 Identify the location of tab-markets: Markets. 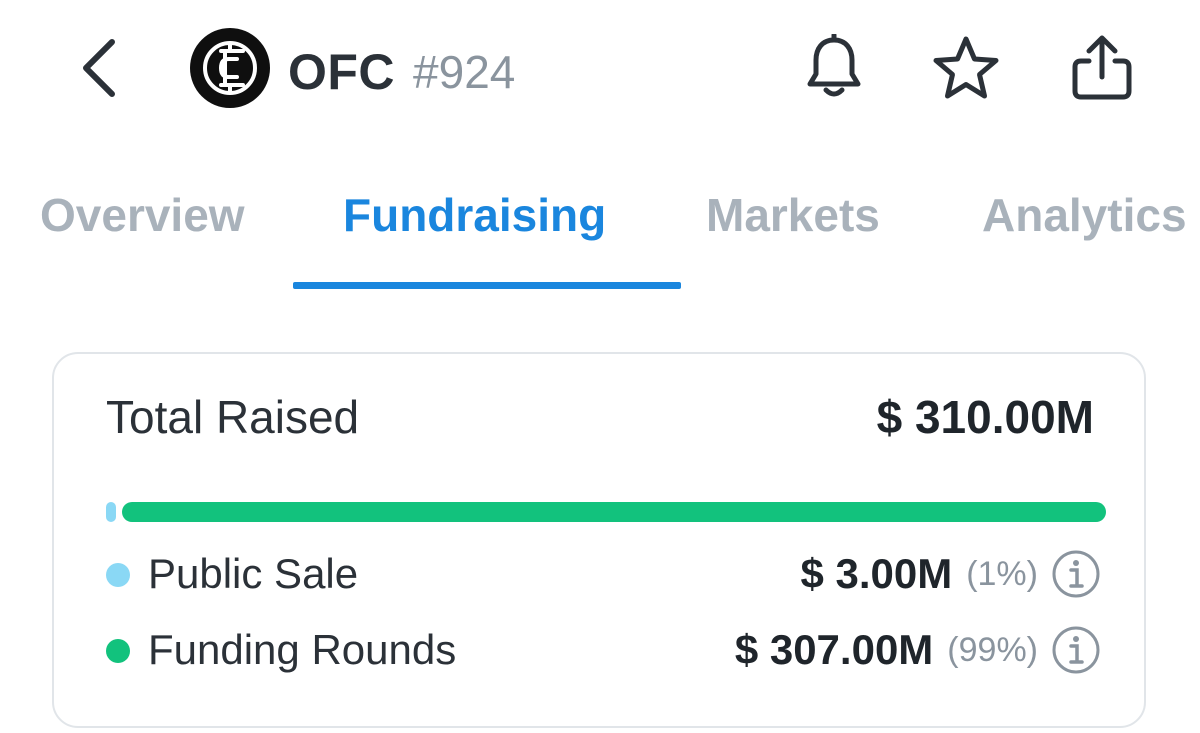
(793, 215).